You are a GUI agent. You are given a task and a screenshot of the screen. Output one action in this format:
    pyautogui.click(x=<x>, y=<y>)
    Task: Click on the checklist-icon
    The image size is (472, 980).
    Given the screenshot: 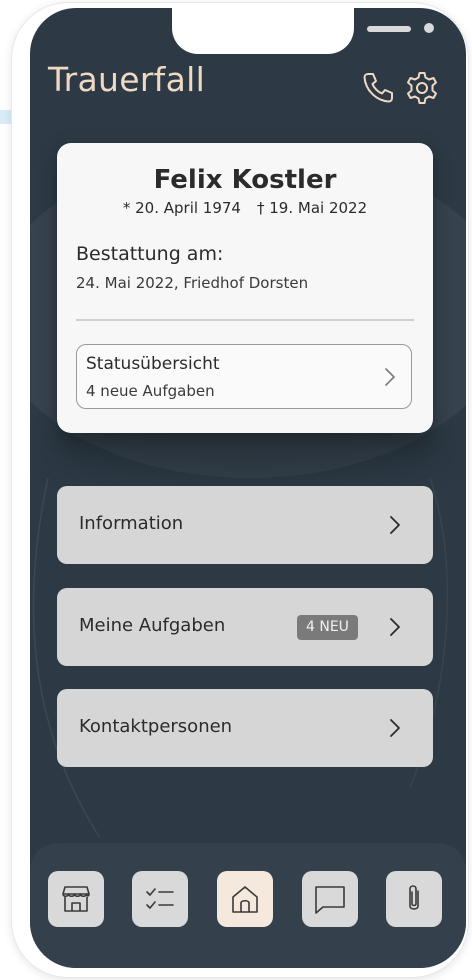 What is the action you would take?
    pyautogui.click(x=160, y=898)
    